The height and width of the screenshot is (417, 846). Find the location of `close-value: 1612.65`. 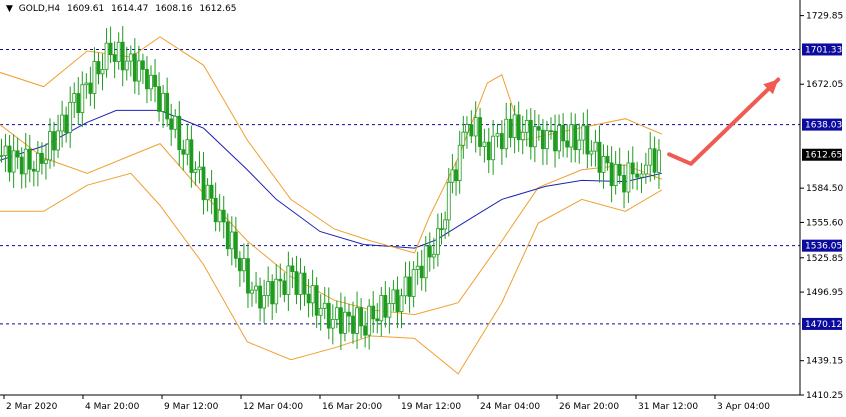

close-value: 1612.65 is located at coordinates (218, 9).